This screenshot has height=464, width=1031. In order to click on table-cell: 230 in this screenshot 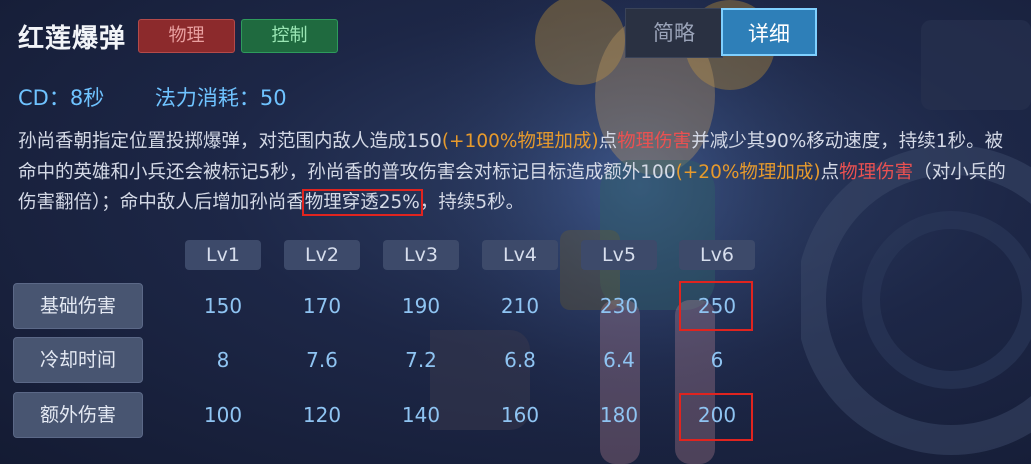, I will do `click(619, 306)`.